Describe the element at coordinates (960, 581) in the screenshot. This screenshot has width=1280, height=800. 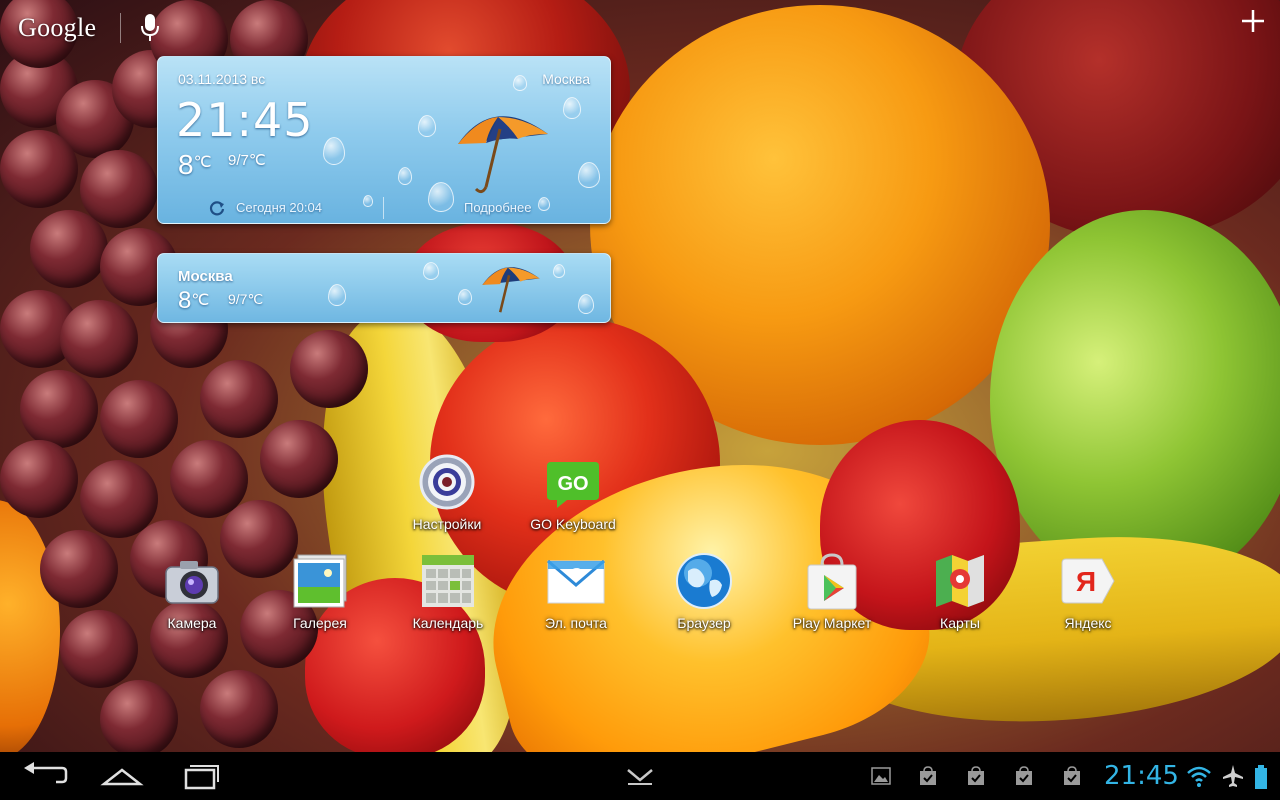
I see `maps-icon` at that location.